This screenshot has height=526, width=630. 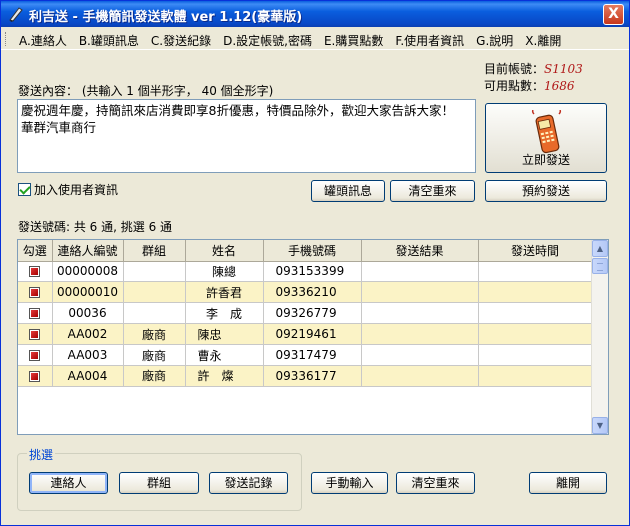 What do you see at coordinates (88, 376) in the screenshot?
I see `cell-contact-id: AA004` at bounding box center [88, 376].